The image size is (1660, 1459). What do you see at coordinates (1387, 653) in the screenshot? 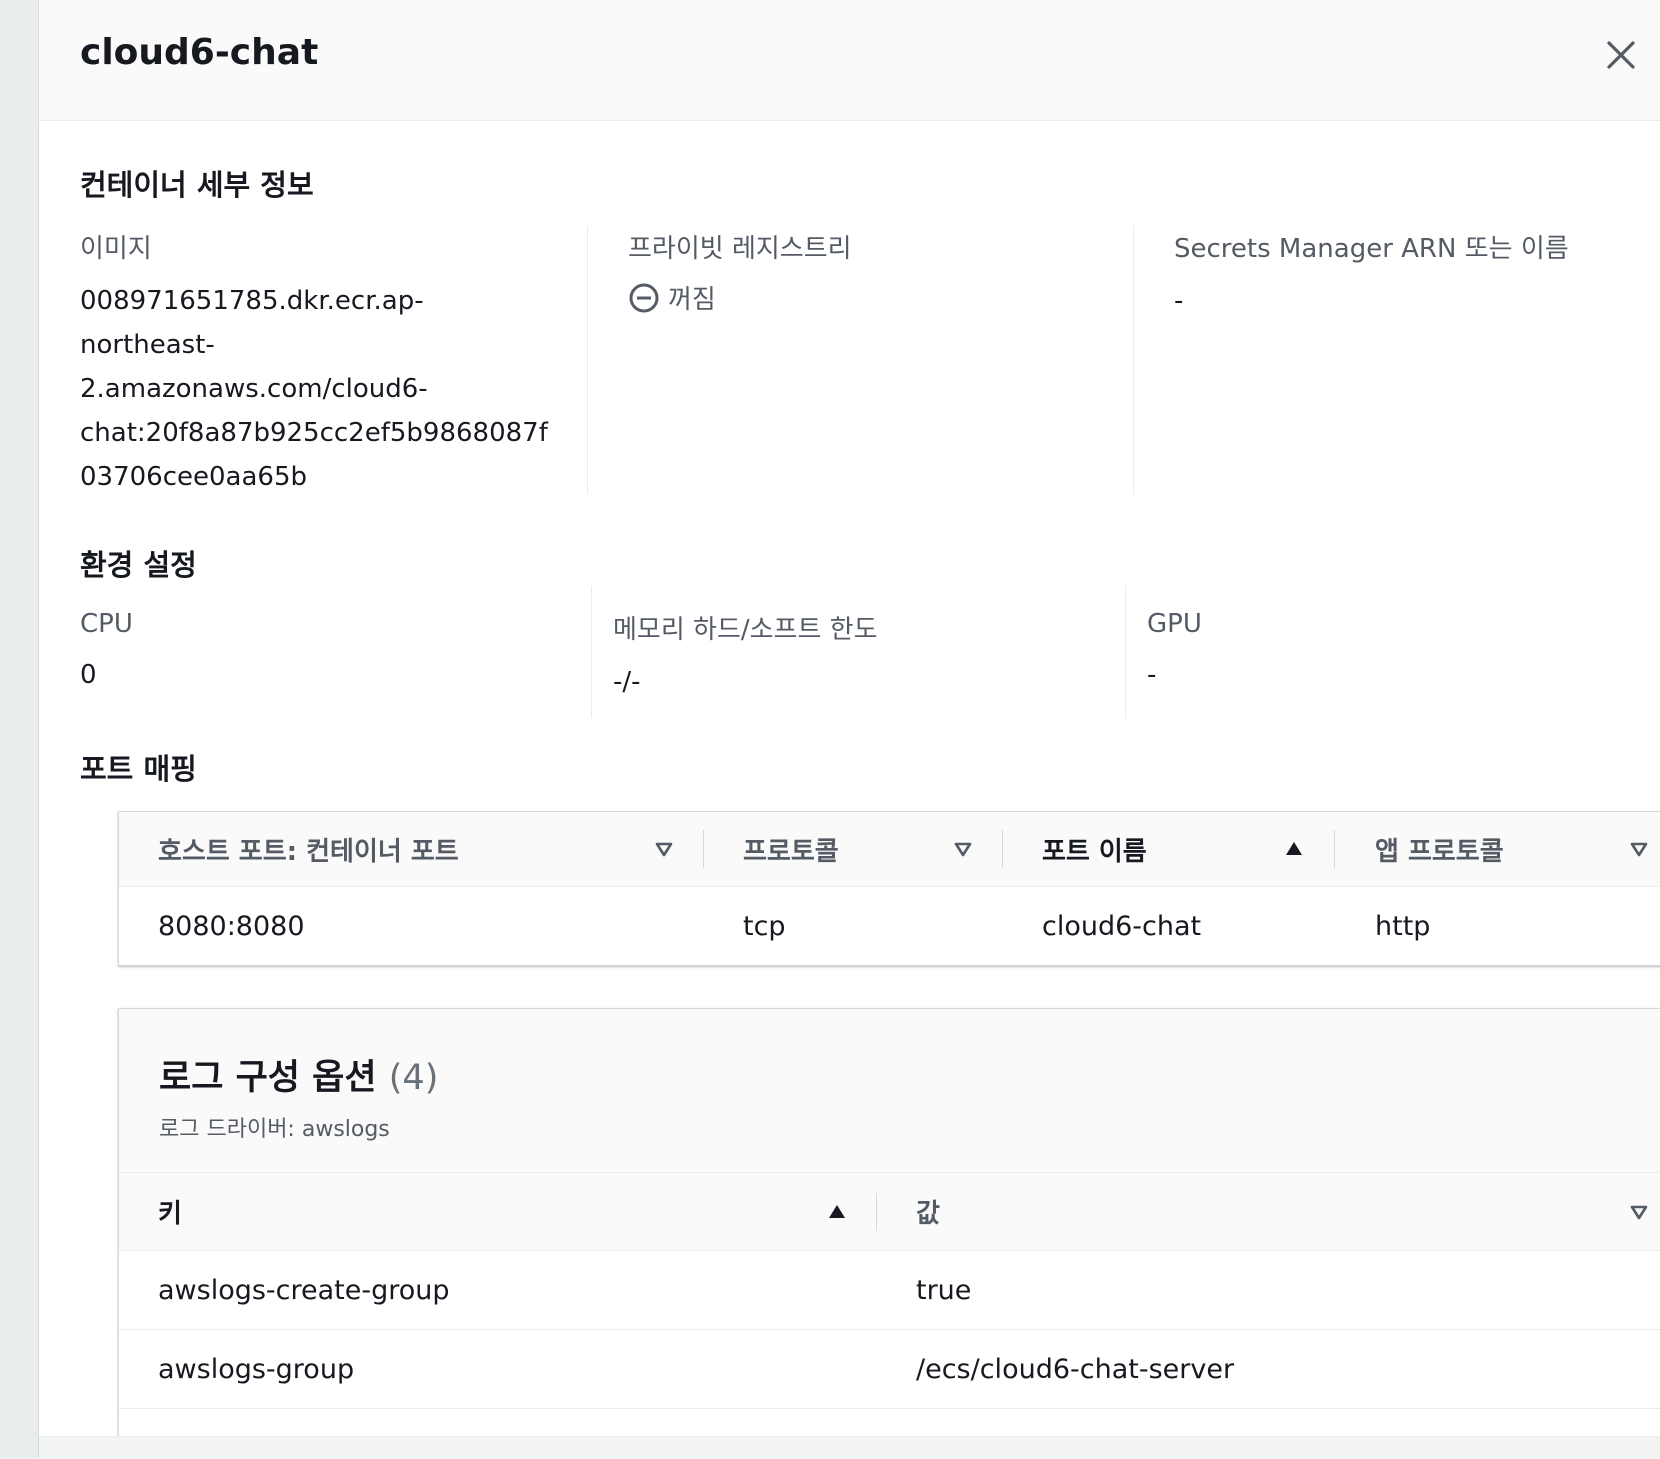
I see `gpu-field: GPU -` at bounding box center [1387, 653].